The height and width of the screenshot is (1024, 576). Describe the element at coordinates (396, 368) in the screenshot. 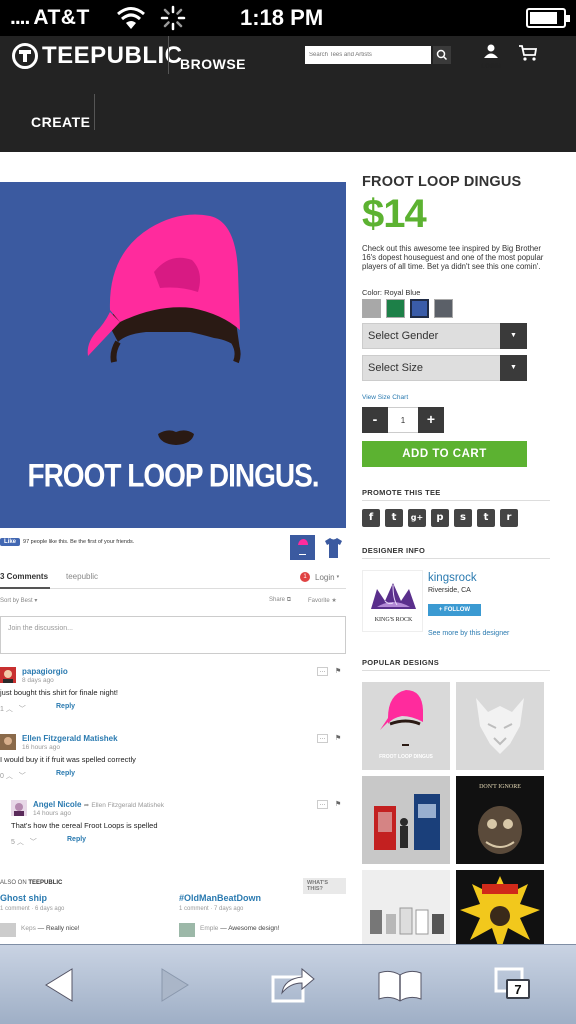

I see `size-select-value: Select Size` at that location.